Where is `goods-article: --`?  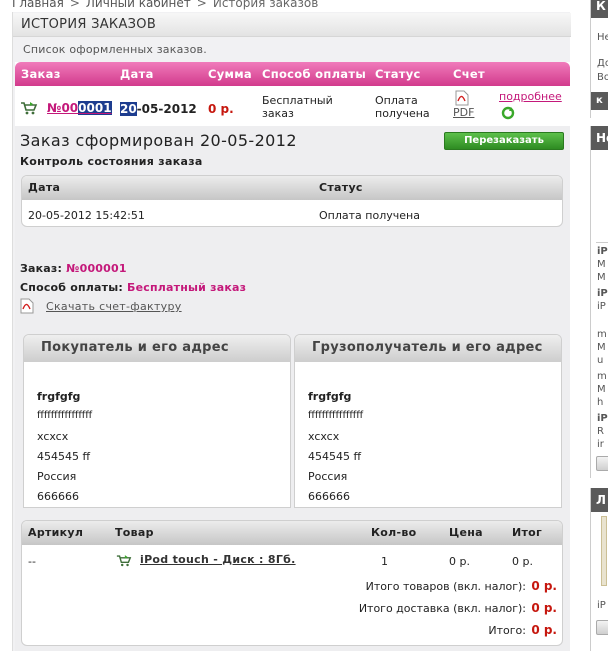 goods-article: -- is located at coordinates (32, 561).